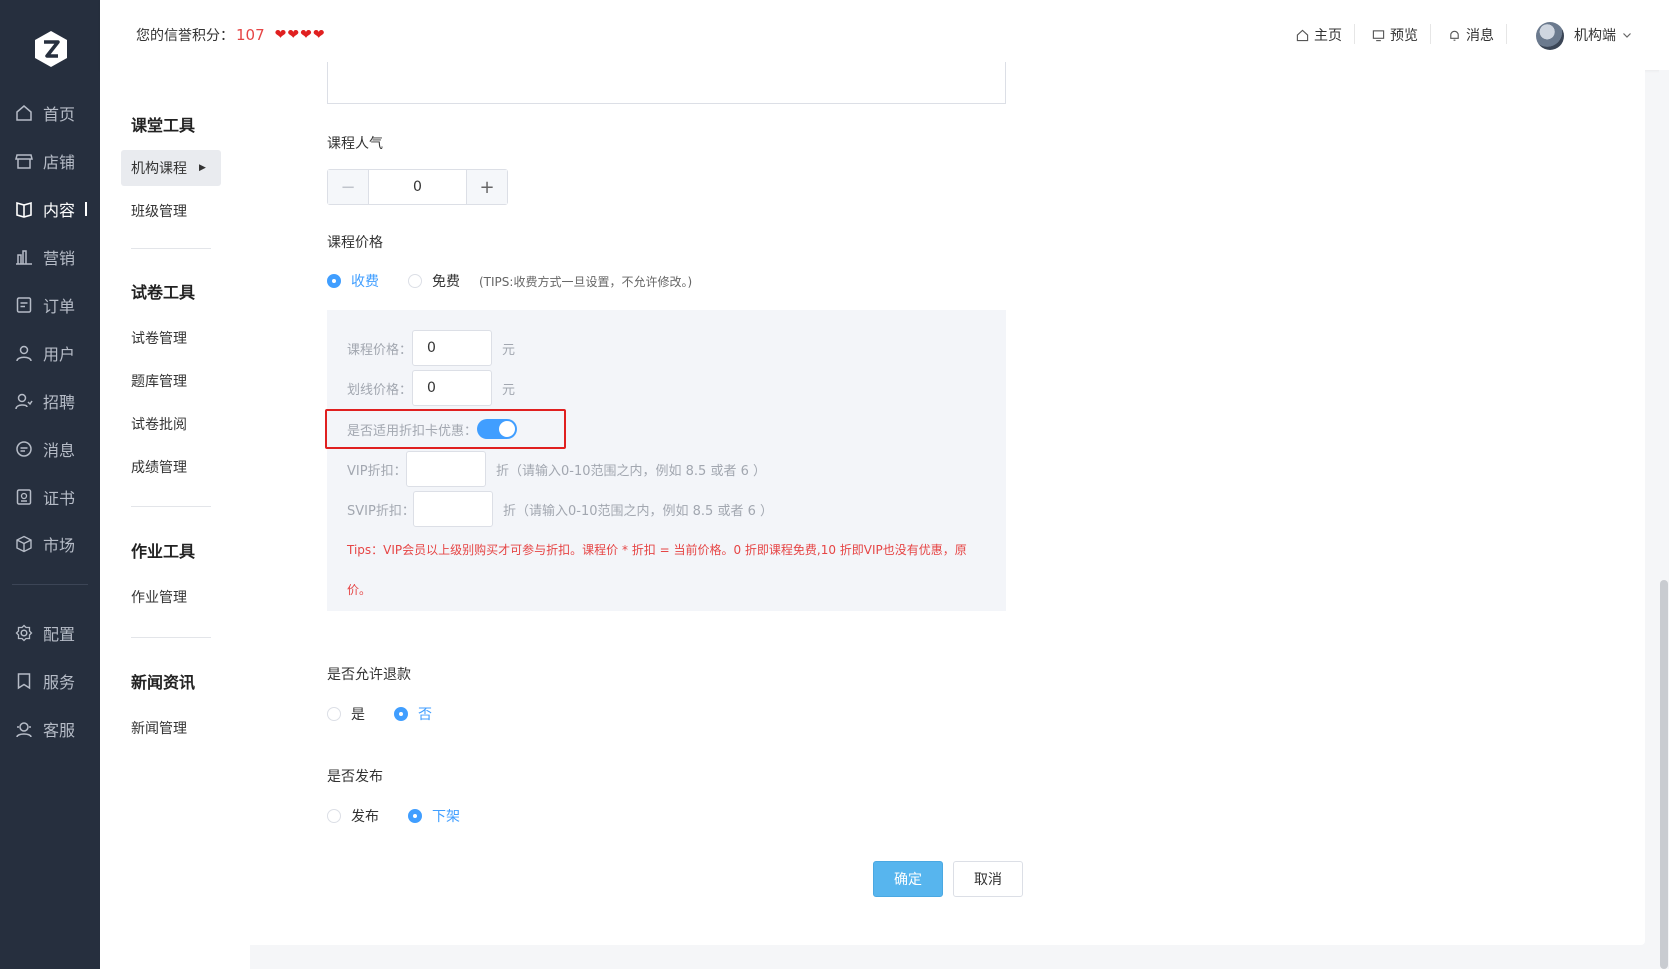 The width and height of the screenshot is (1669, 969). Describe the element at coordinates (666, 83) in the screenshot. I see `description-textarea` at that location.